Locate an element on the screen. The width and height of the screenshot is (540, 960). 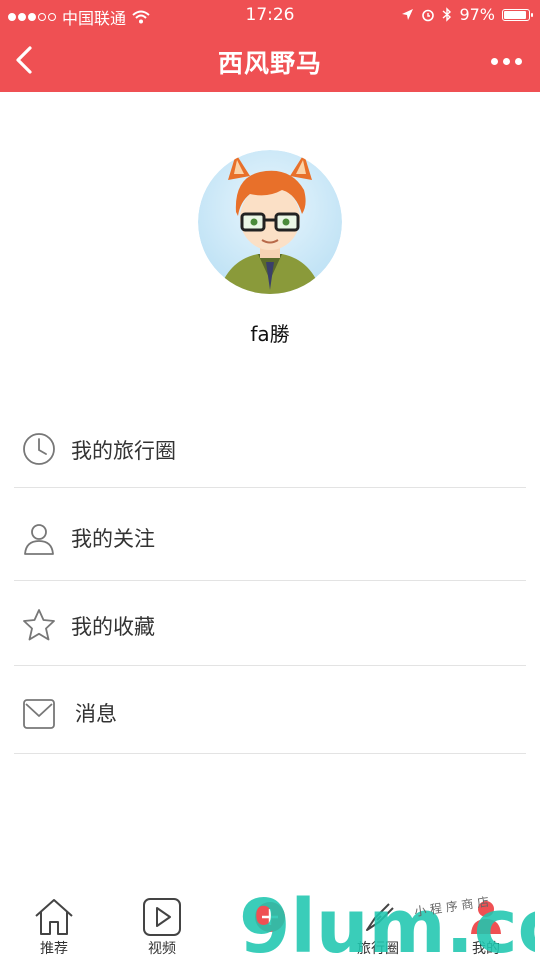
battery-percent: 97% is located at coordinates (477, 14).